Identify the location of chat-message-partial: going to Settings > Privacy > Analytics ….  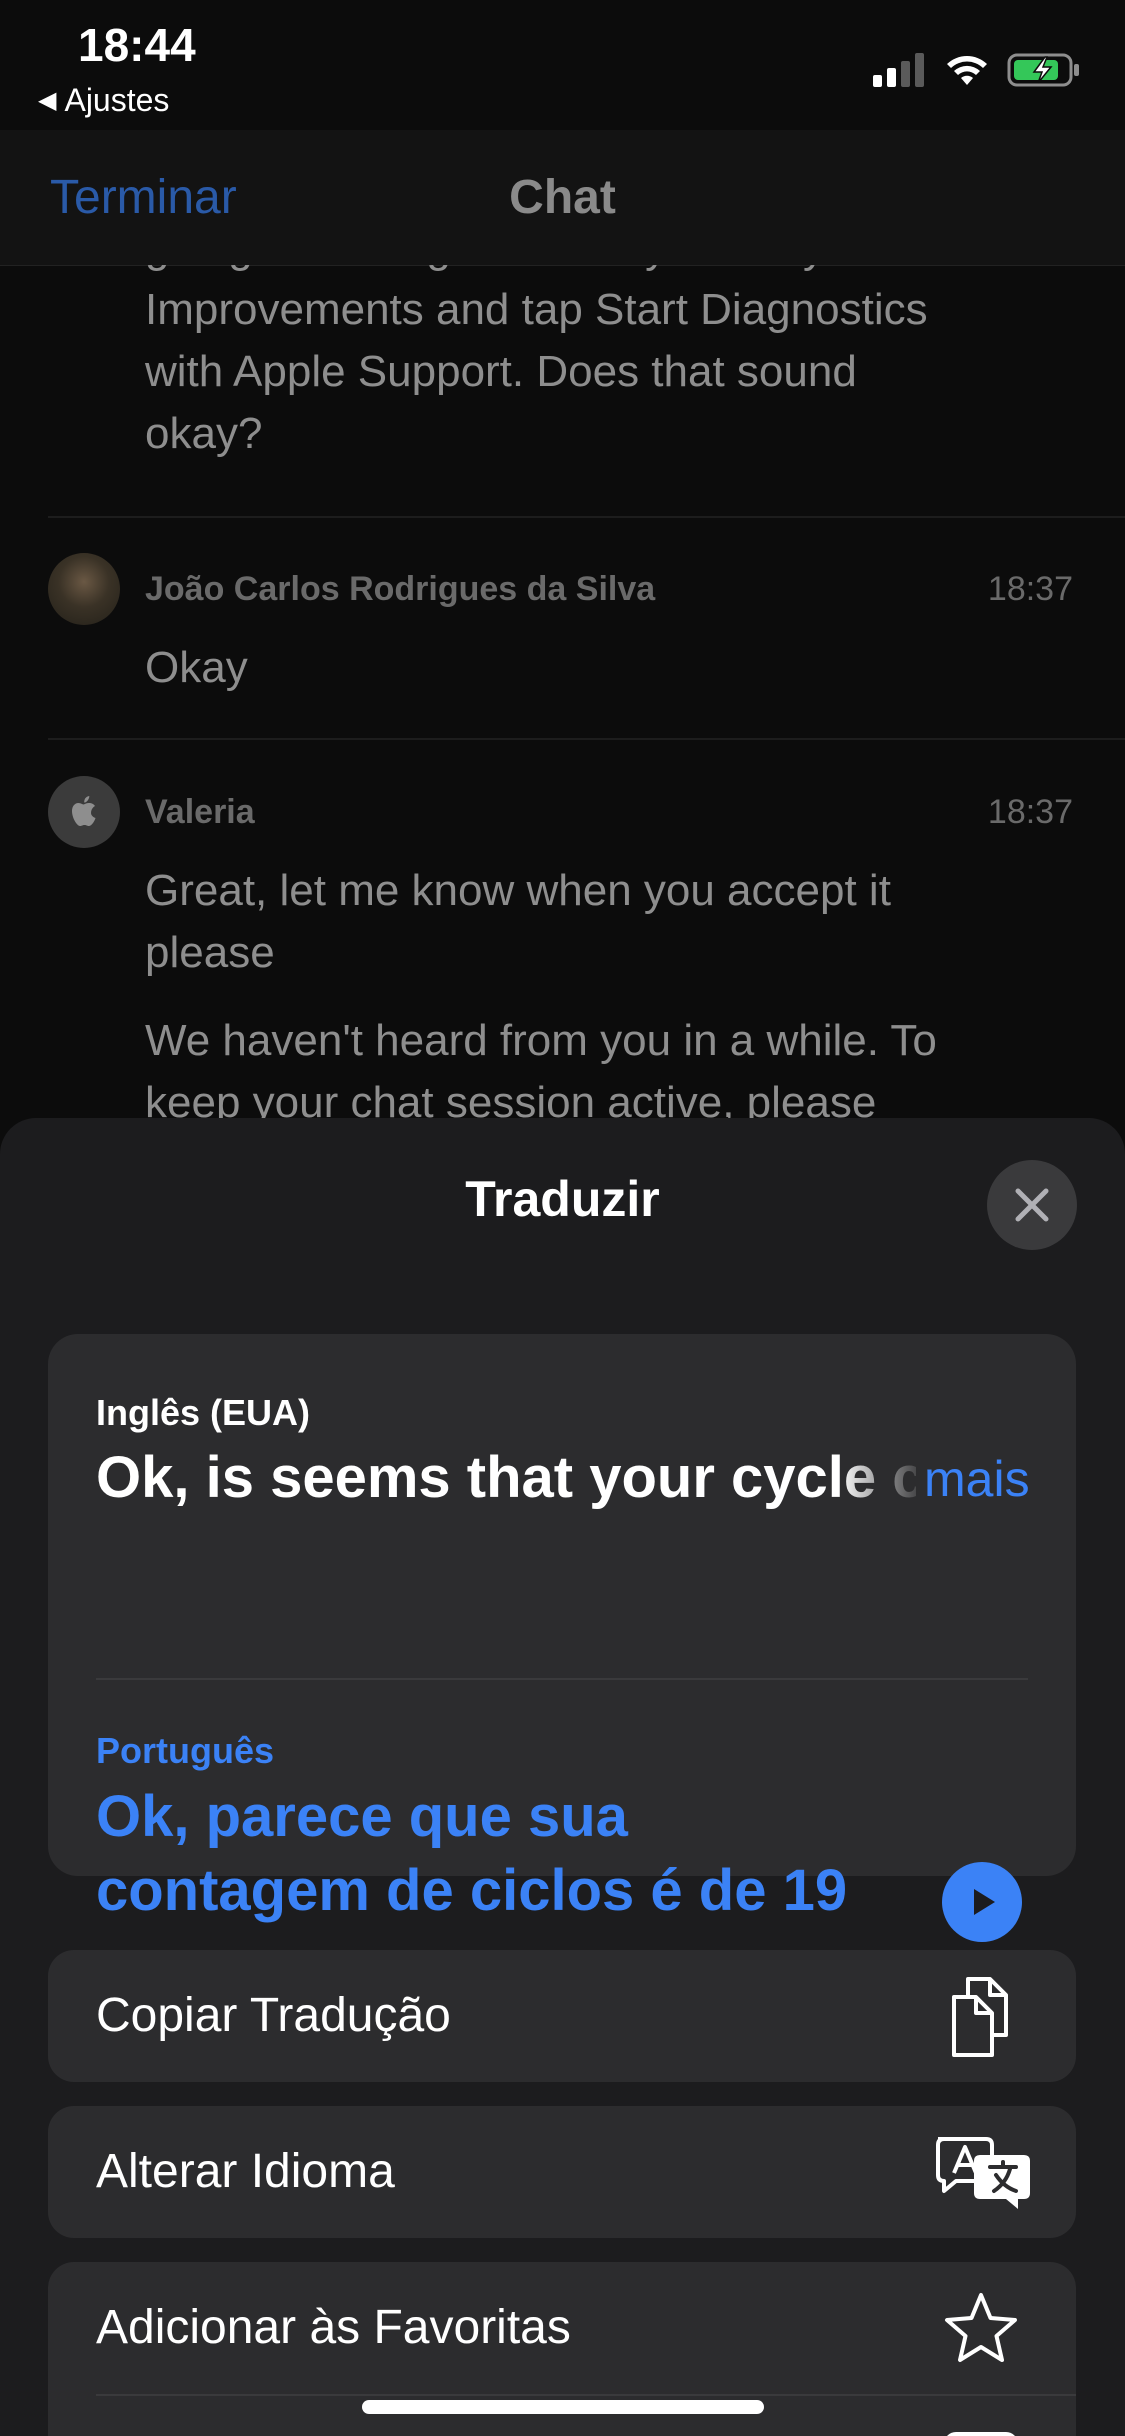
(562, 390).